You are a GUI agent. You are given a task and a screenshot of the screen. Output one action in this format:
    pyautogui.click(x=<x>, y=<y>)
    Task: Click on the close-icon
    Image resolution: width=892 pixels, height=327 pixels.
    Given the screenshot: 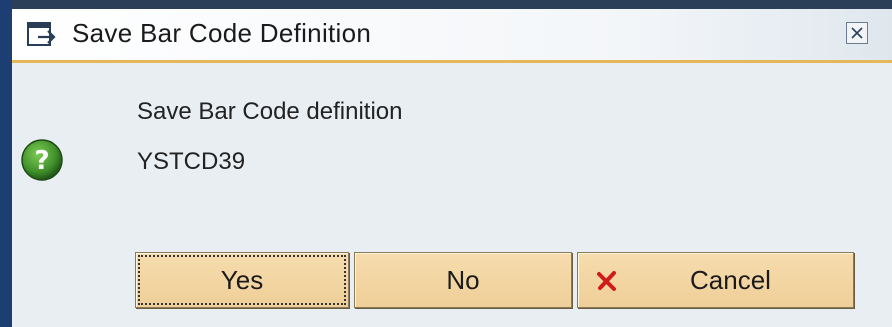 What is the action you would take?
    pyautogui.click(x=857, y=33)
    